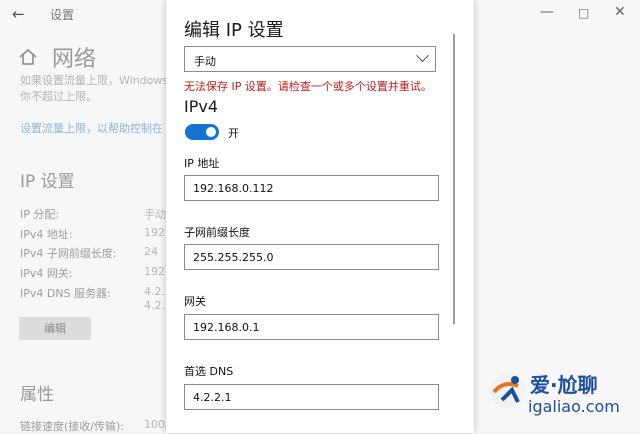  Describe the element at coordinates (308, 86) in the screenshot. I see `error-message: 无法保存 IP 设置。请检查一个或多个设置并重试。` at that location.